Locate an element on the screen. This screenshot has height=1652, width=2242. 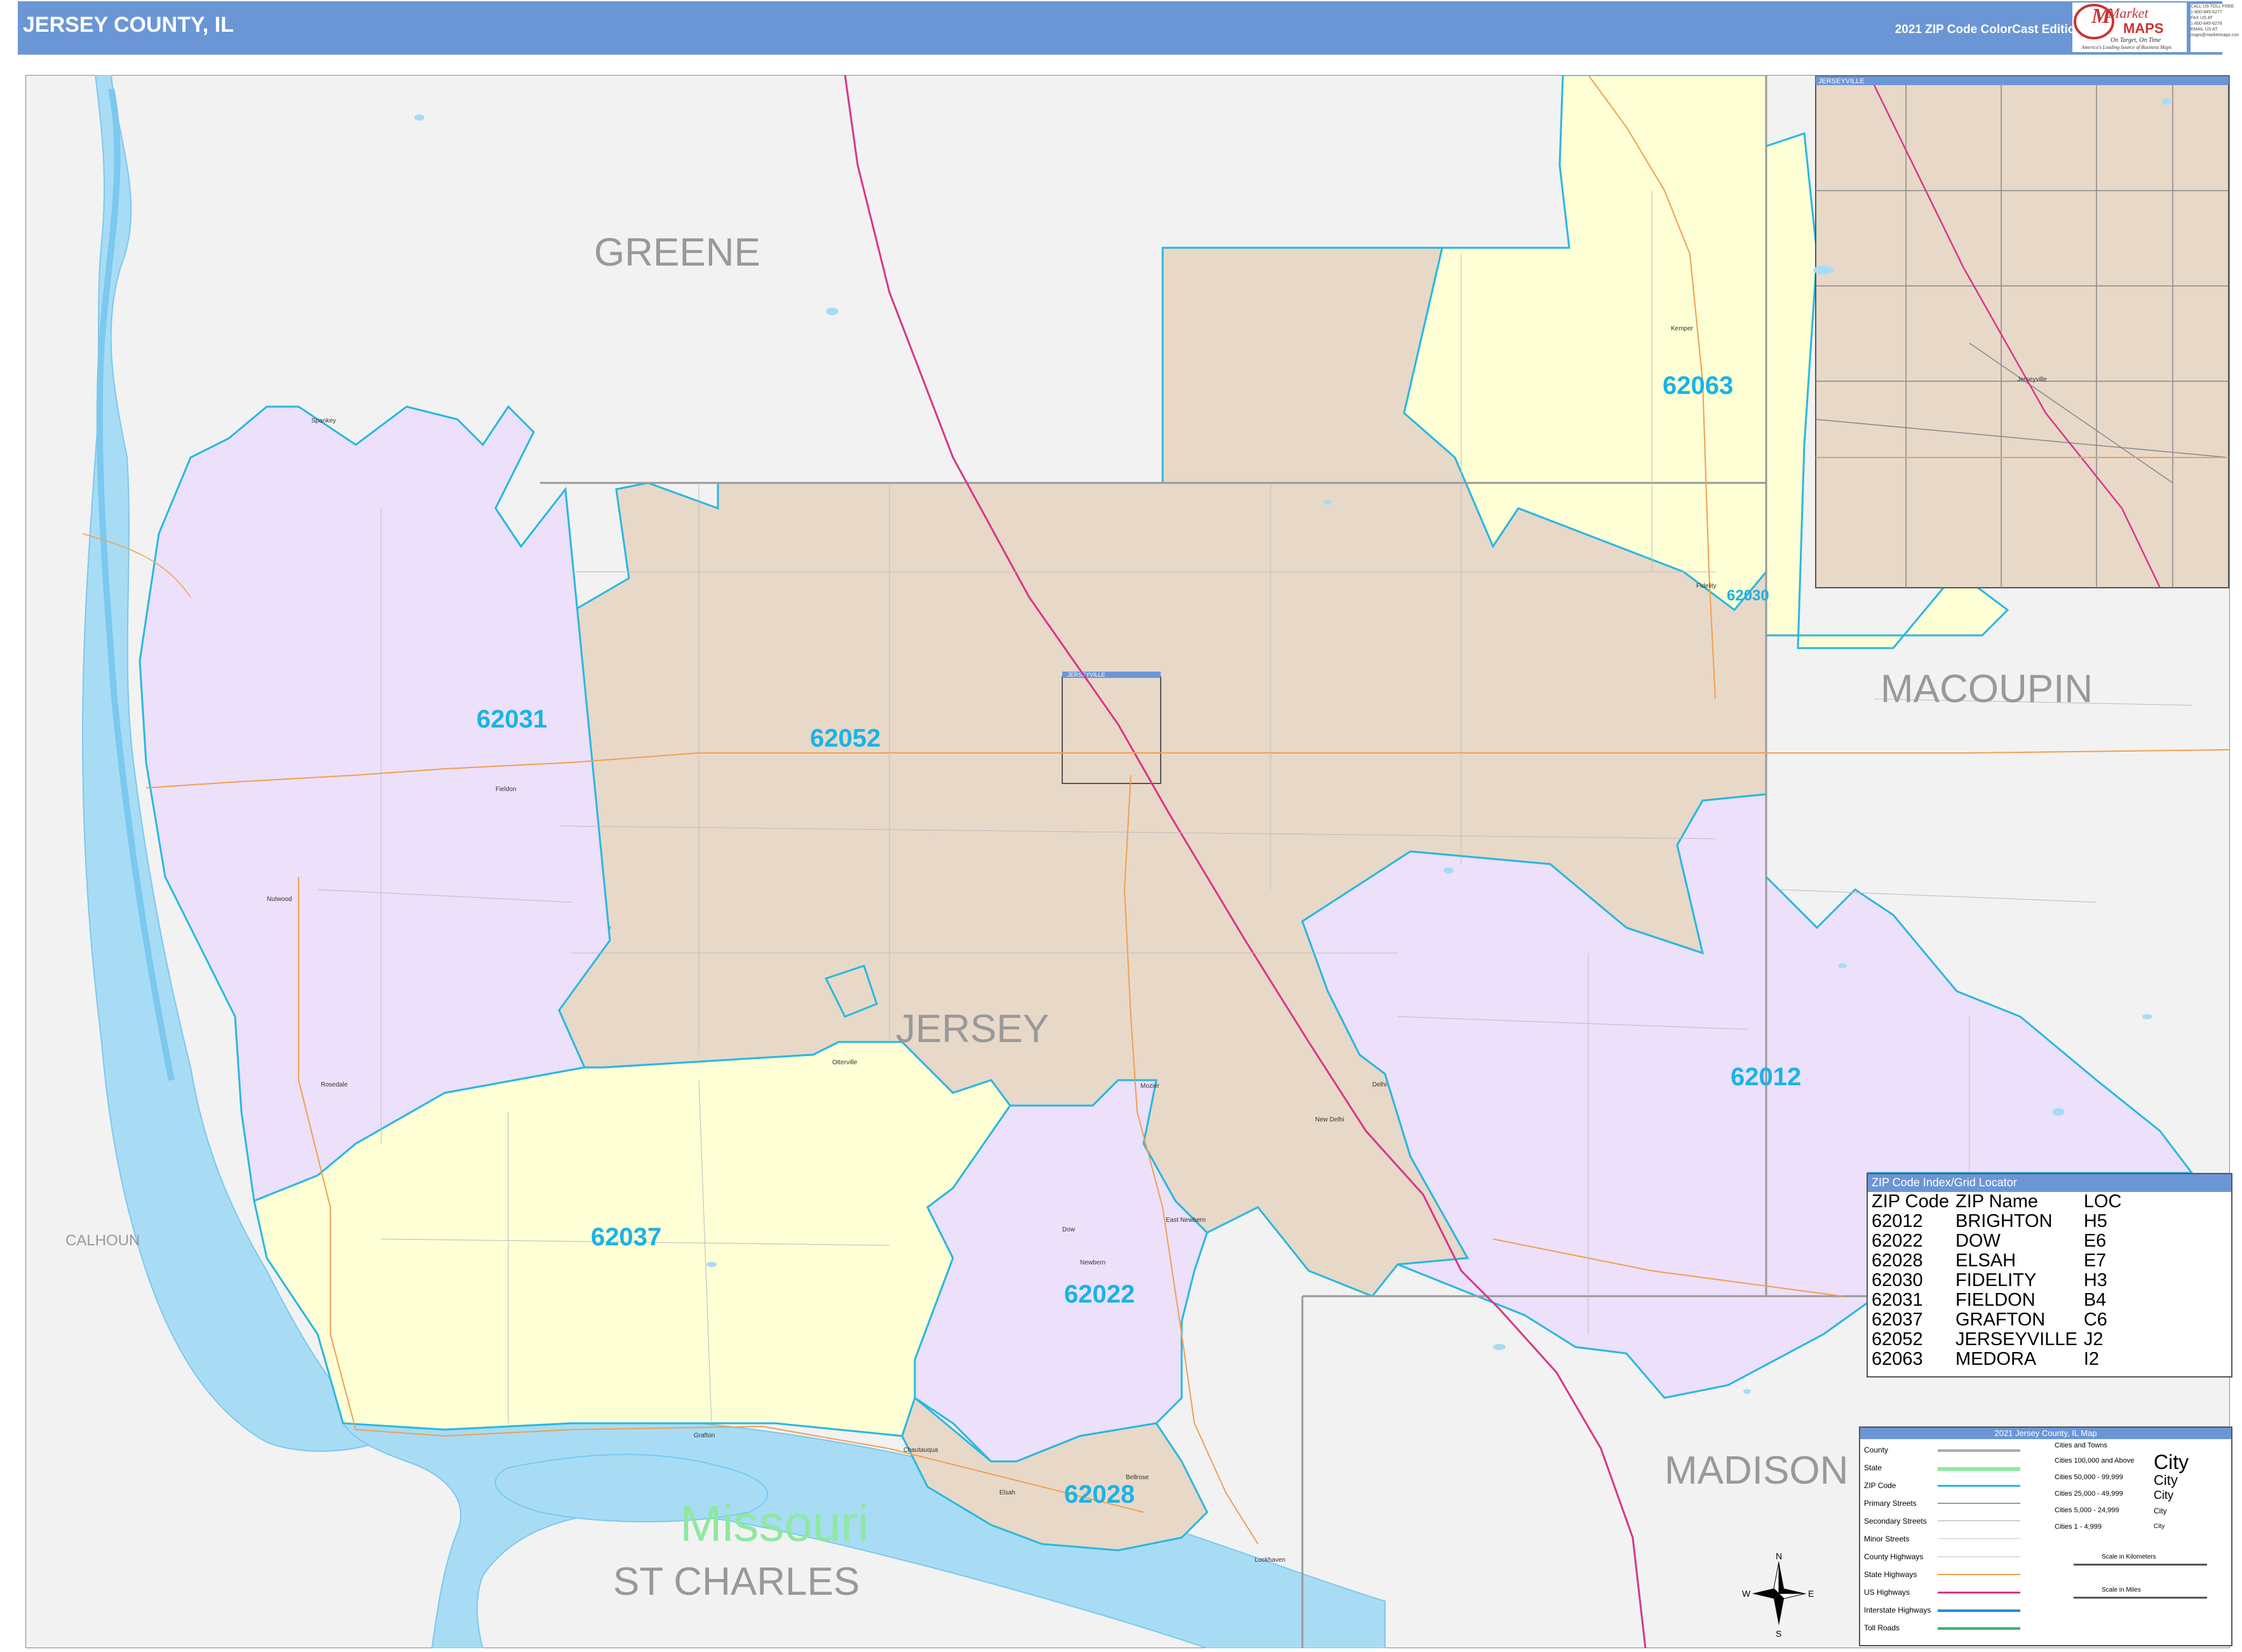
legend-item: Toll Roads is located at coordinates (1882, 1628).